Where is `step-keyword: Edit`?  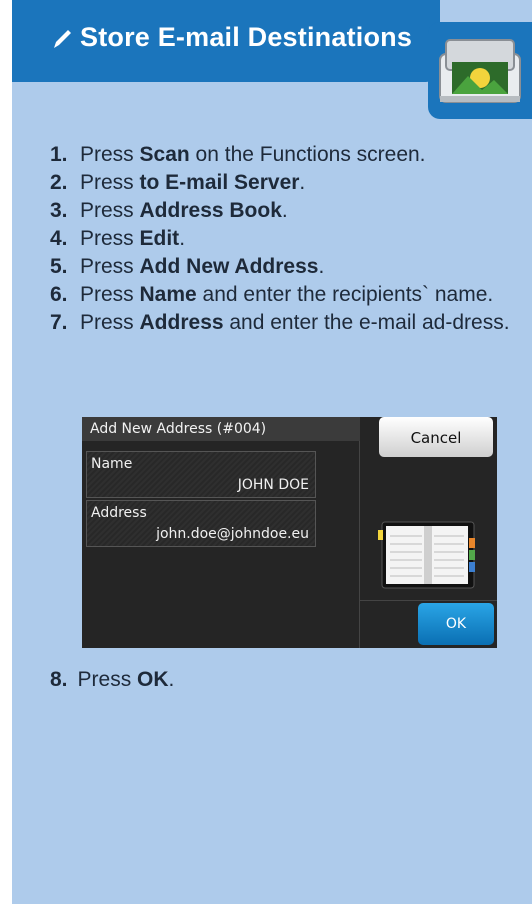 step-keyword: Edit is located at coordinates (159, 238).